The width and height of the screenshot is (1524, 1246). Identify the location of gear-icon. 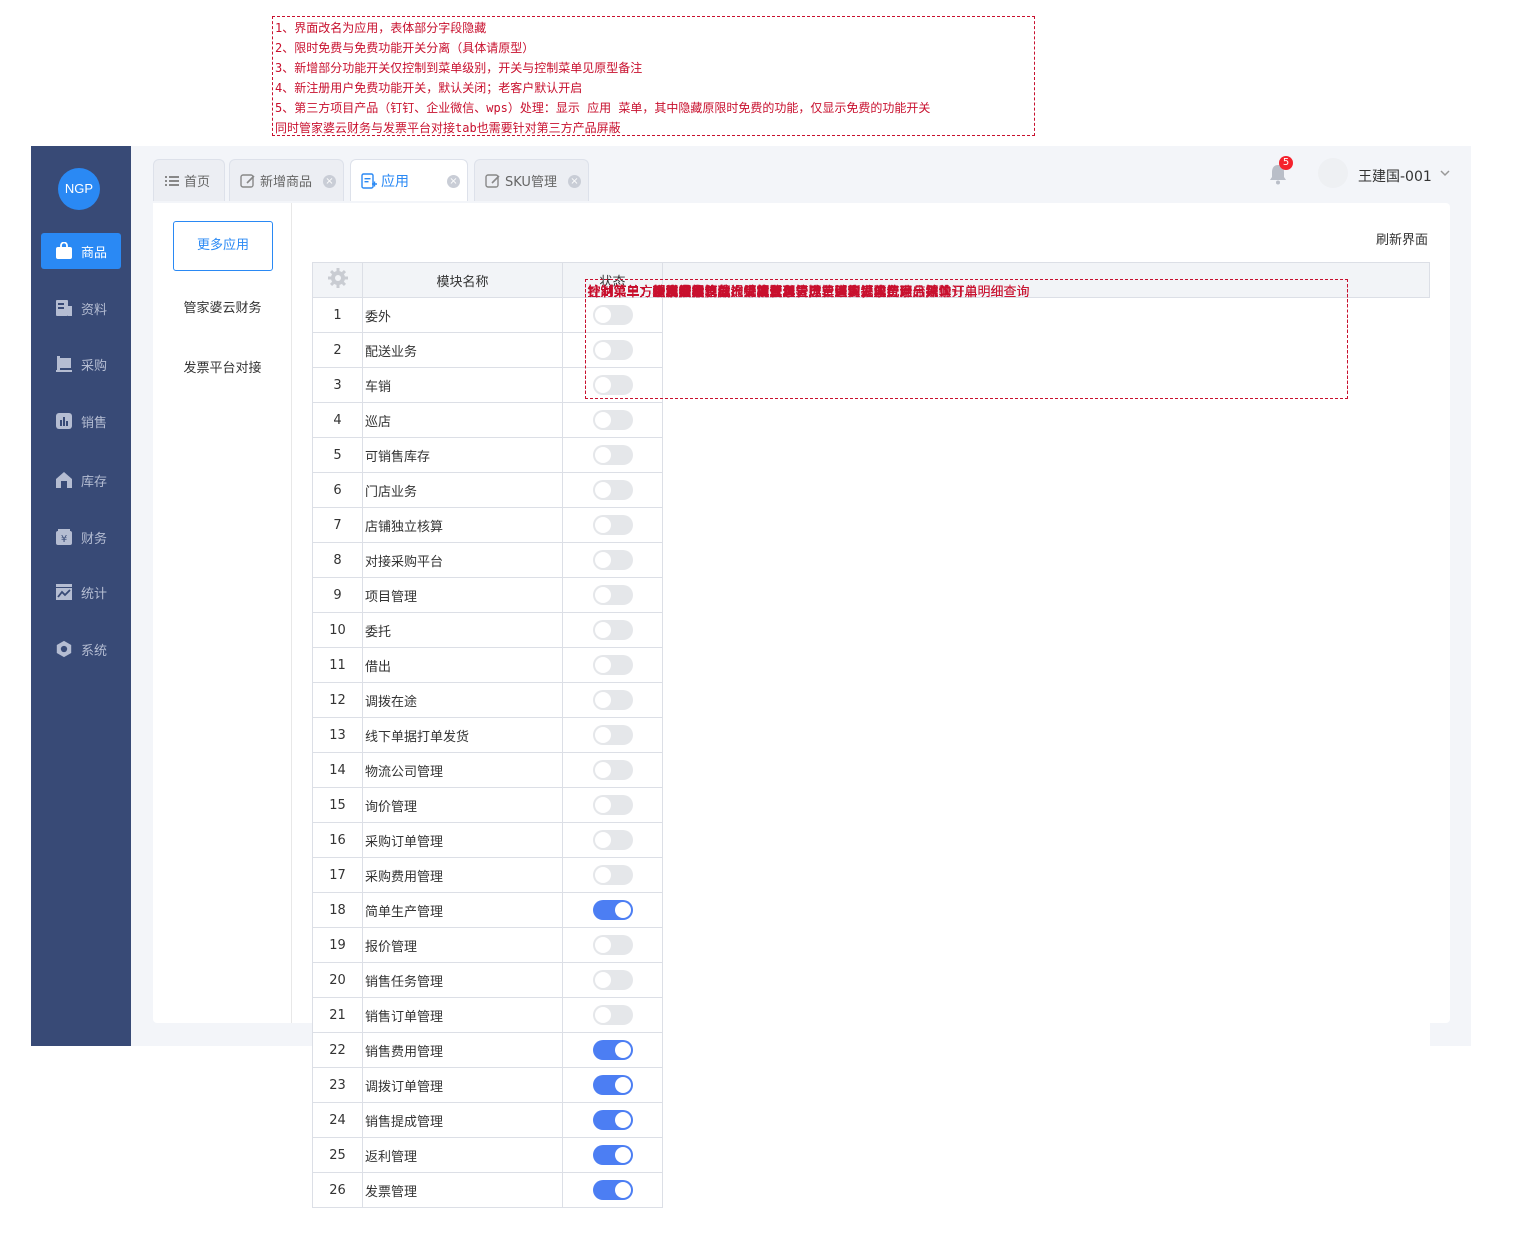
(338, 280).